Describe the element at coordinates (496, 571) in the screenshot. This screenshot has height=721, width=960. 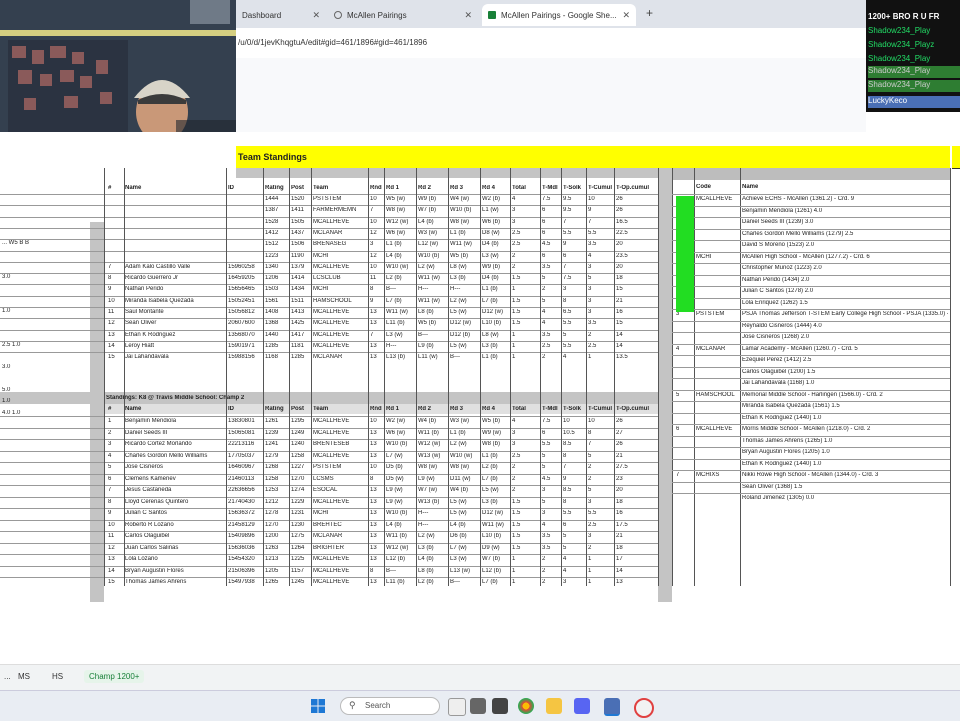
I see `table-cell: L12 (b)` at that location.